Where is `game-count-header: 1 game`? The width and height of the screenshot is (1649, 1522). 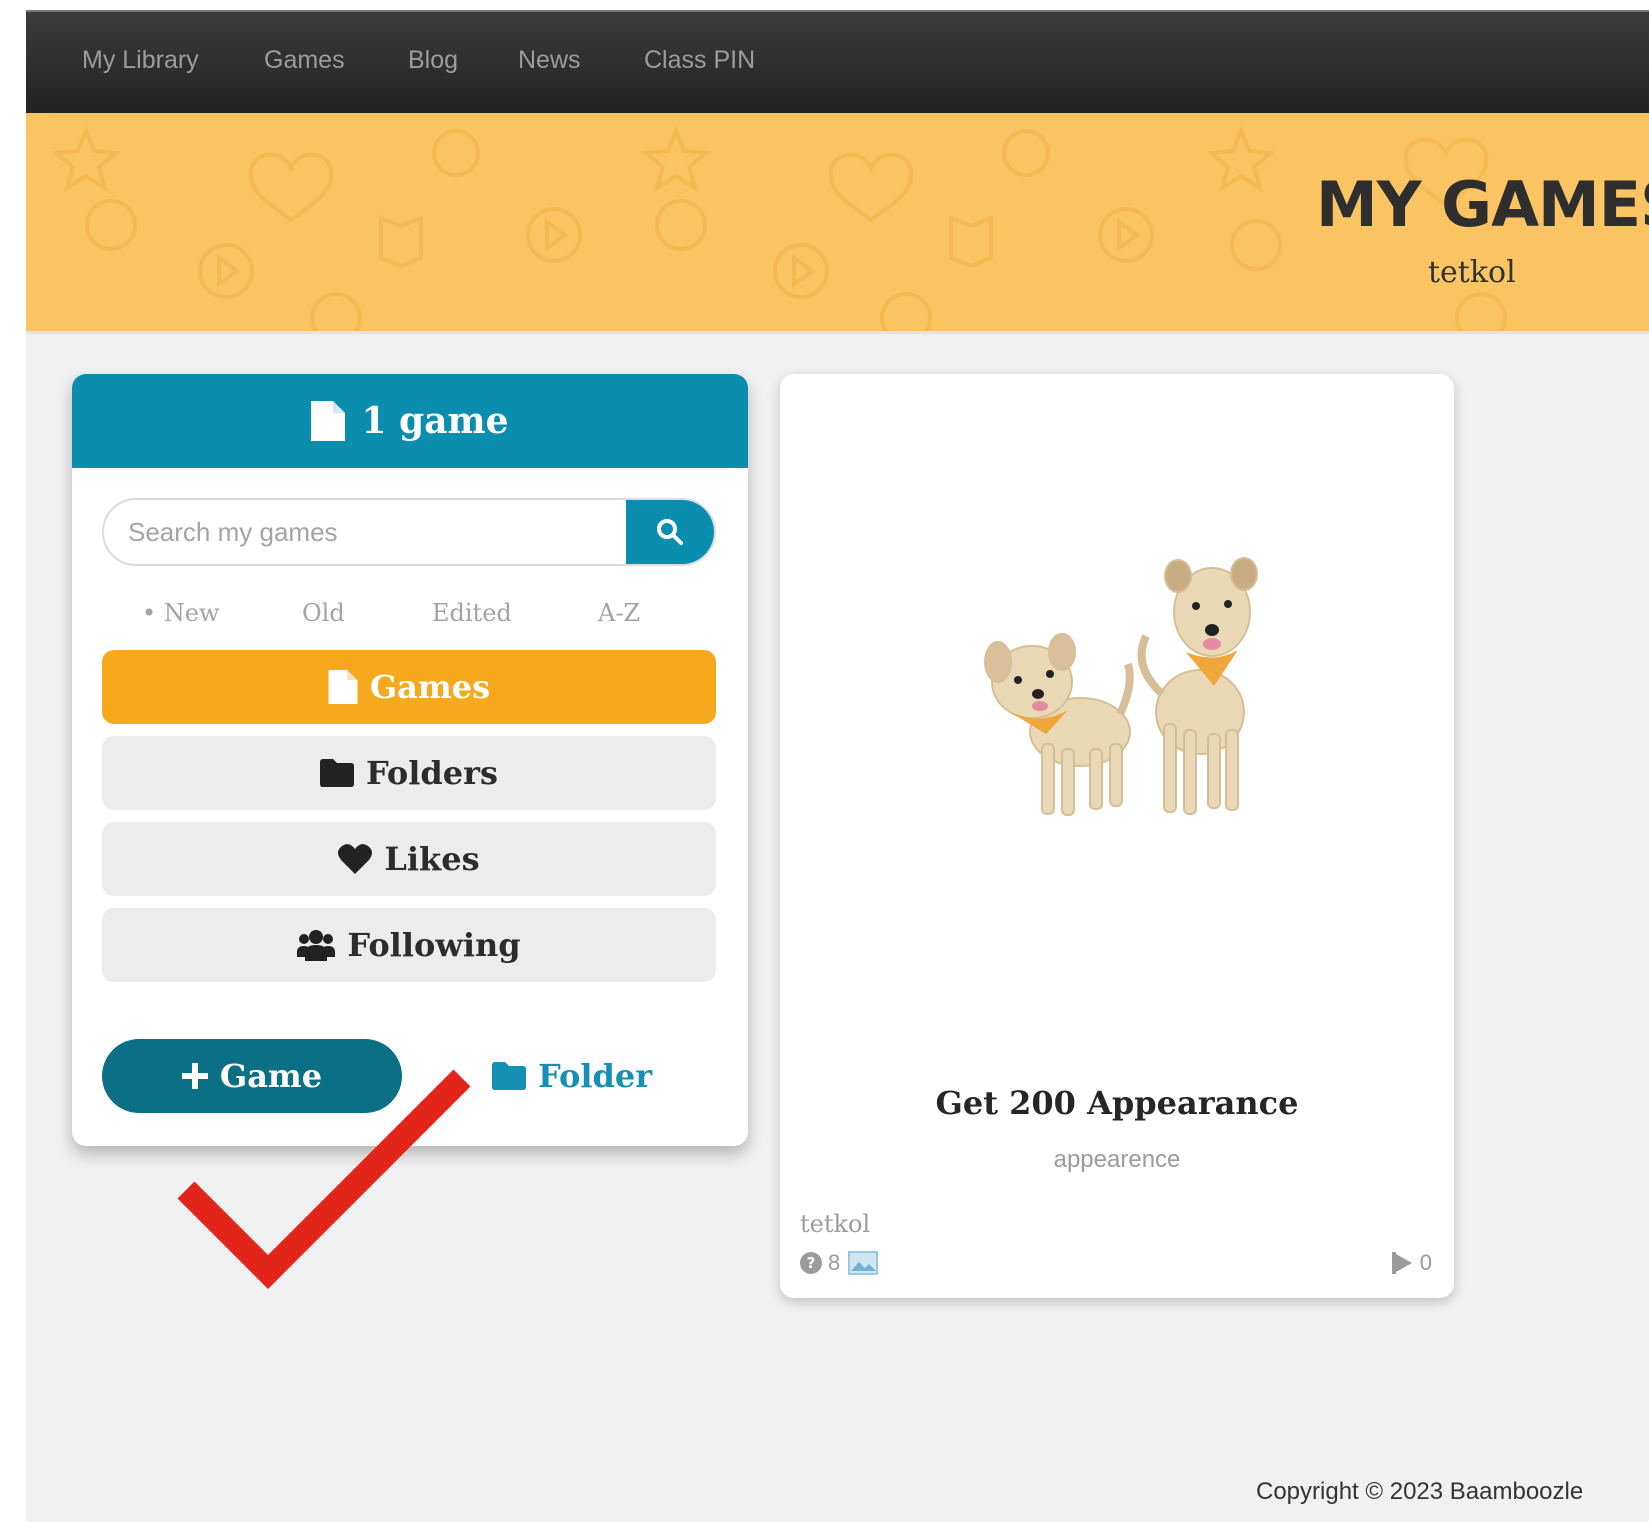 game-count-header: 1 game is located at coordinates (410, 421).